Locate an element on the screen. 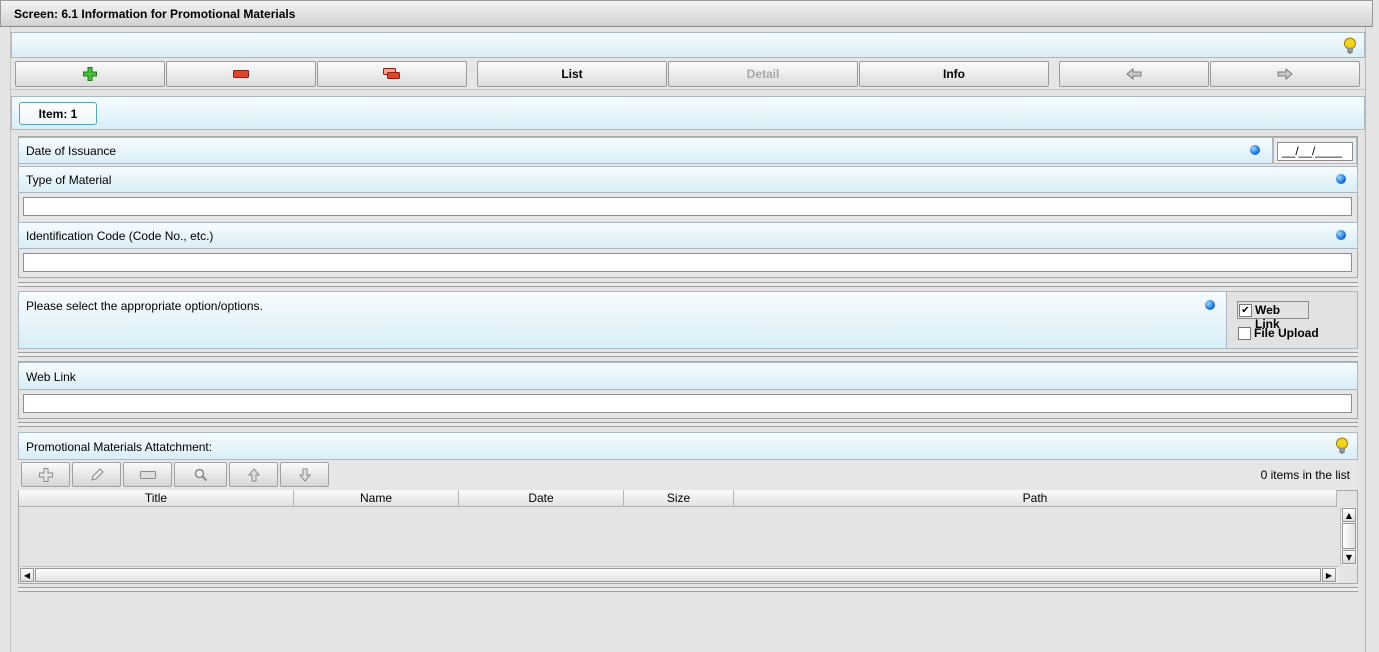  column-header-date: Date is located at coordinates (541, 498).